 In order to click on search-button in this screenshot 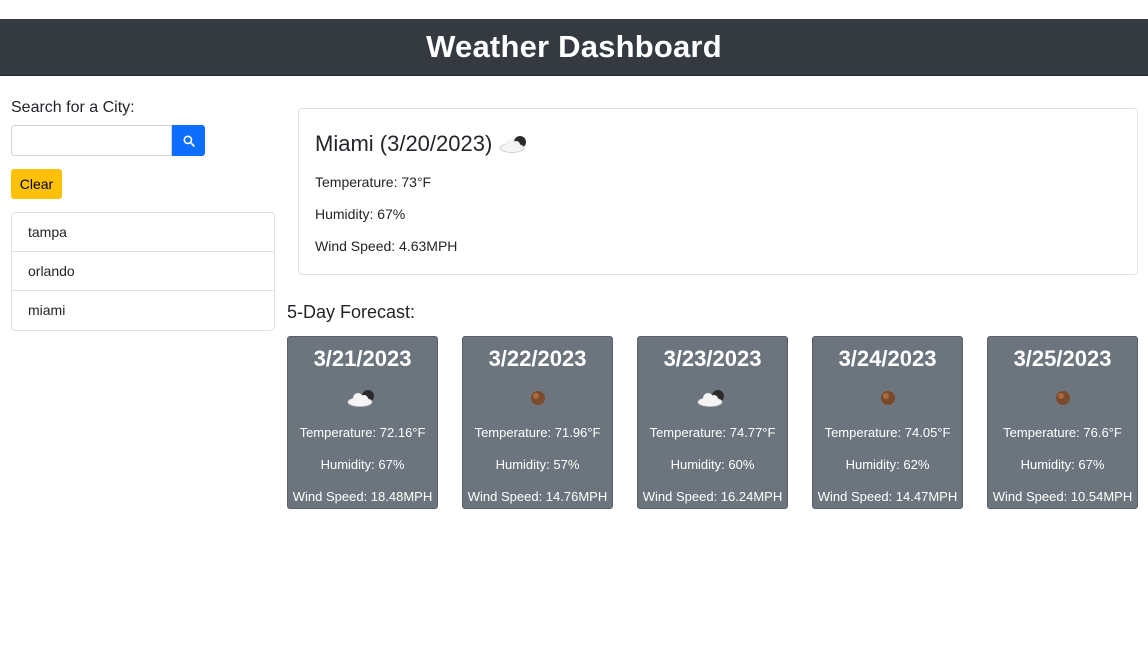, I will do `click(188, 140)`.